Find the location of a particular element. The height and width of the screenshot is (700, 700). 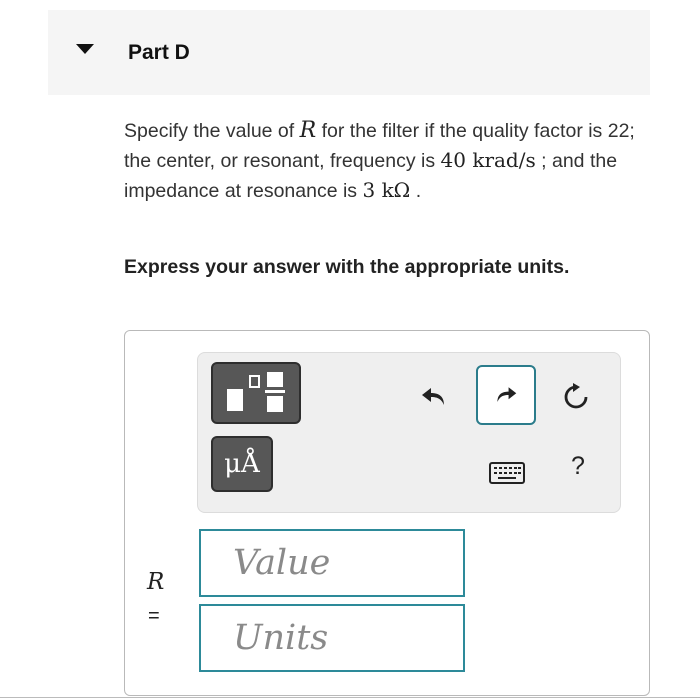

value-field is located at coordinates (332, 563).